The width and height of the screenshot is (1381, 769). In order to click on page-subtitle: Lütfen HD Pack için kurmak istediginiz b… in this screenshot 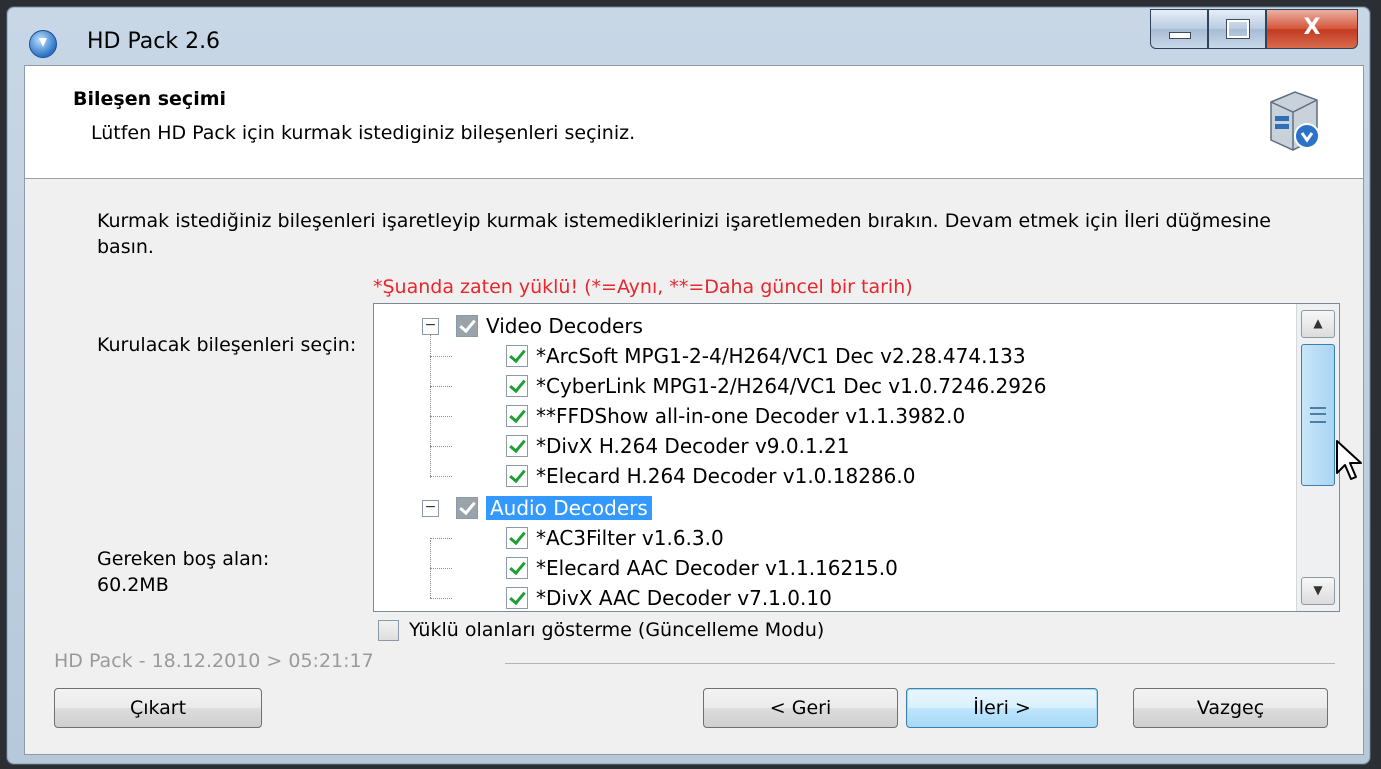, I will do `click(363, 133)`.